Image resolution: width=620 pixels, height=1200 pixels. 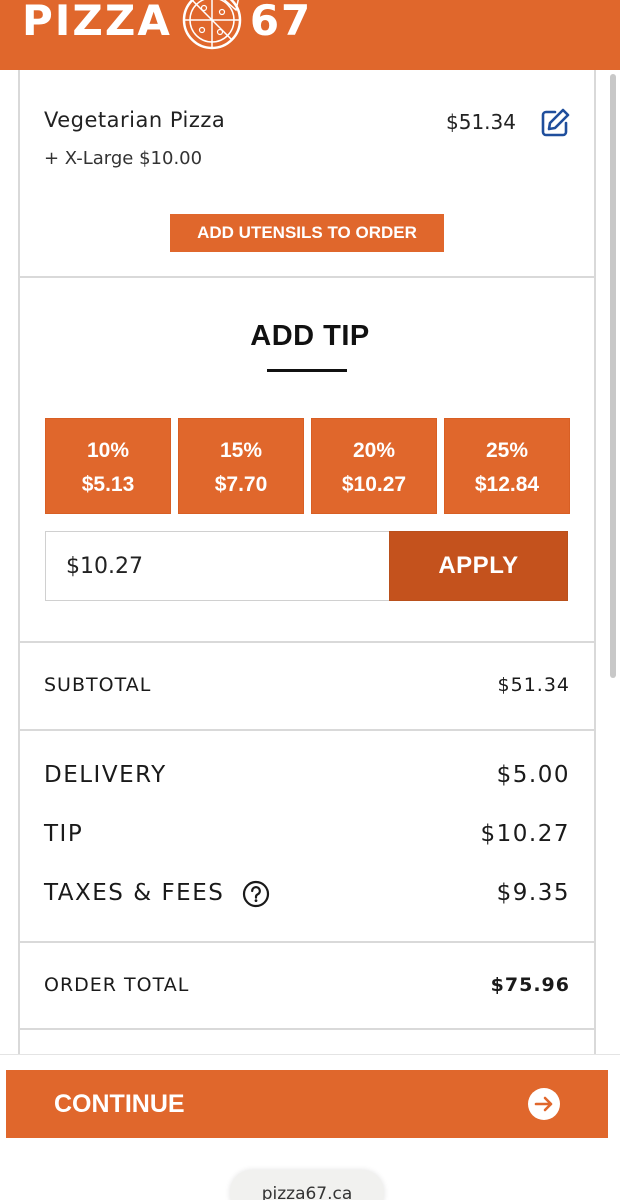 What do you see at coordinates (307, 233) in the screenshot?
I see `add-utensils-button: ADD UTENSILS TO ORDER` at bounding box center [307, 233].